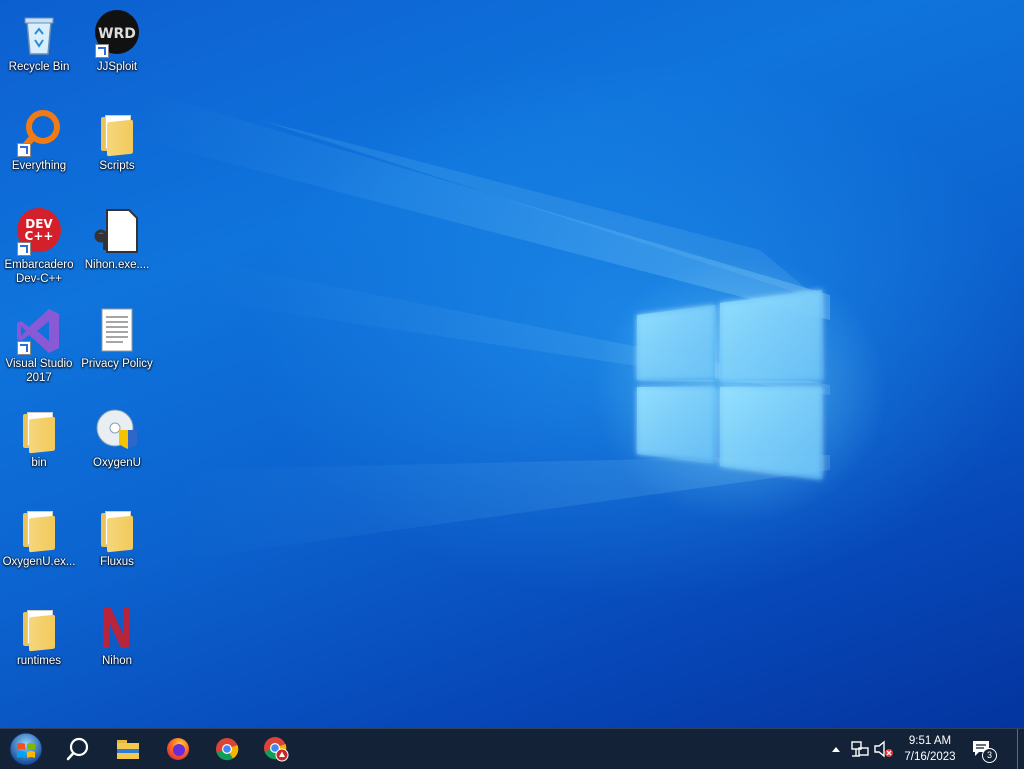  Describe the element at coordinates (930, 741) in the screenshot. I see `clock-time: 9:51 AM` at that location.